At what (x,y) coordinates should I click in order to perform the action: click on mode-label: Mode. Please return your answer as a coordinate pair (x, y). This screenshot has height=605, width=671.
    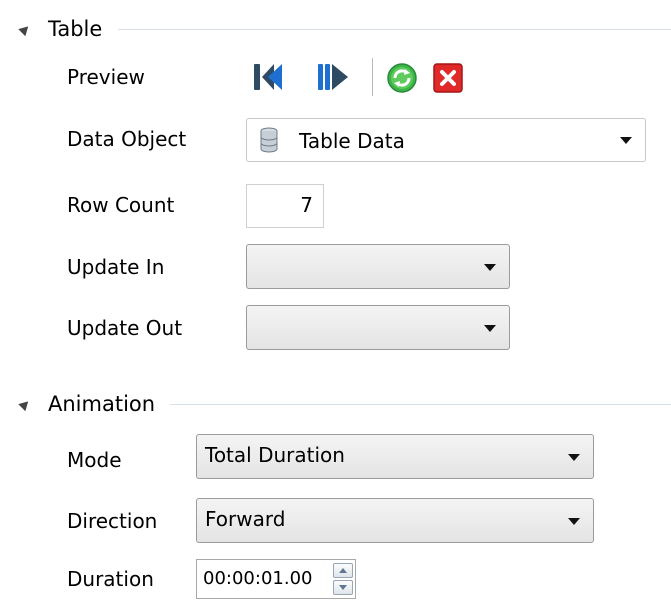
    Looking at the image, I should click on (94, 460).